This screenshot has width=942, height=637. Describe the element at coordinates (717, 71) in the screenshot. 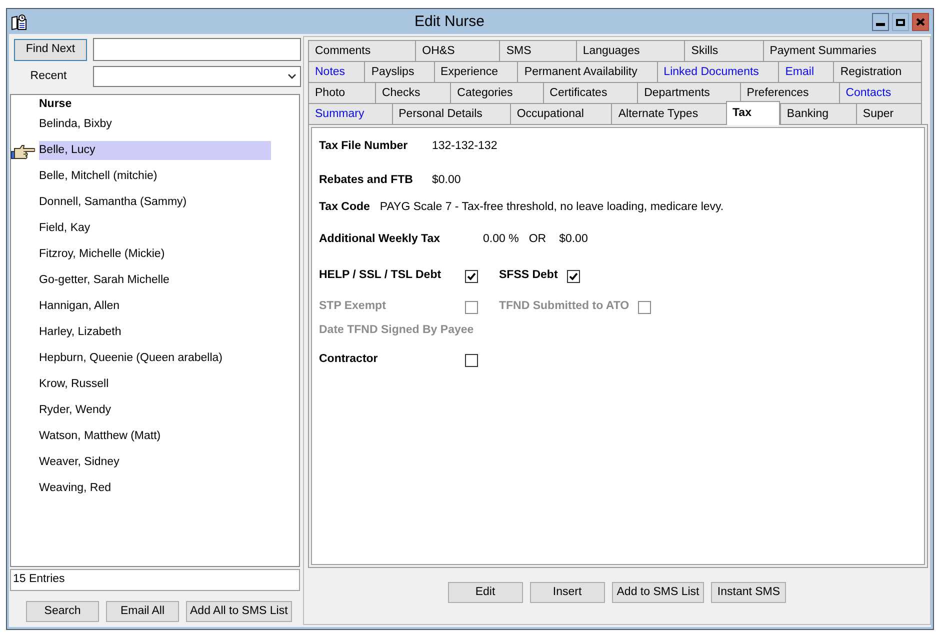

I see `tab: Linked Documents` at that location.